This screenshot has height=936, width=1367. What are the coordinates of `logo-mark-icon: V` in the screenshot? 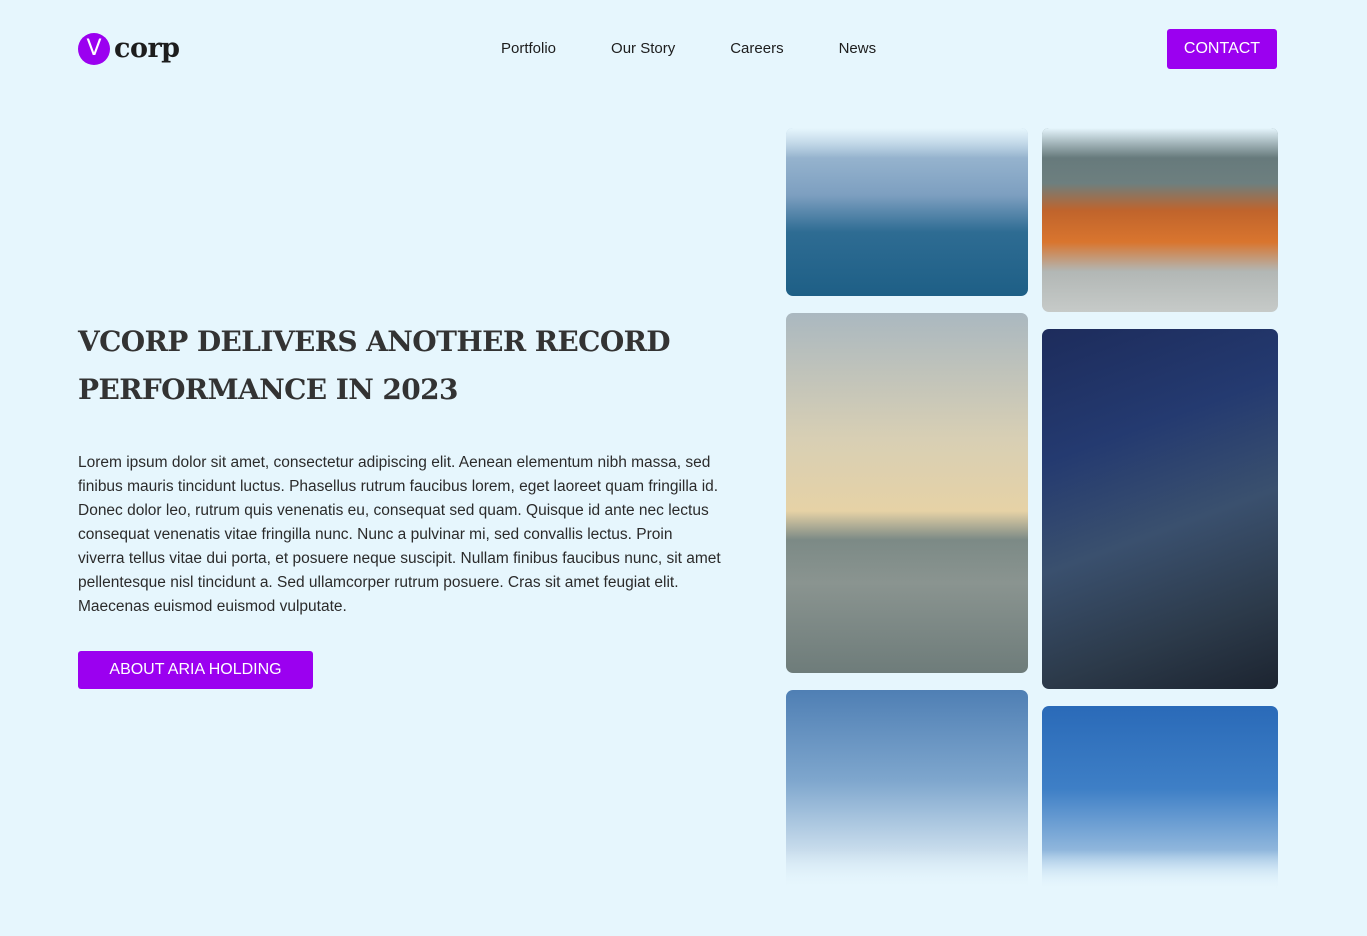 It's located at (94, 48).